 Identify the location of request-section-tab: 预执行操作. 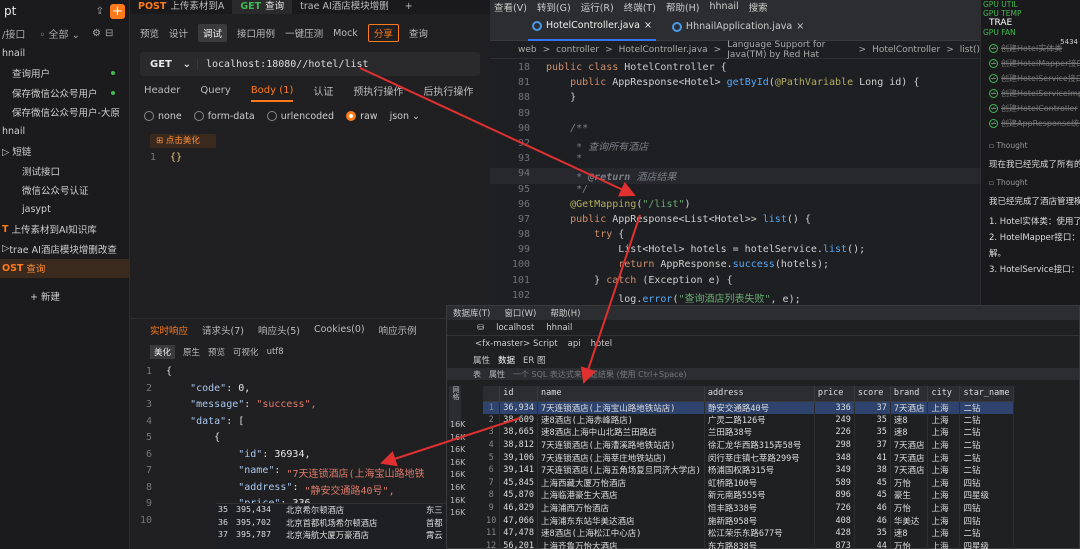
(378, 90).